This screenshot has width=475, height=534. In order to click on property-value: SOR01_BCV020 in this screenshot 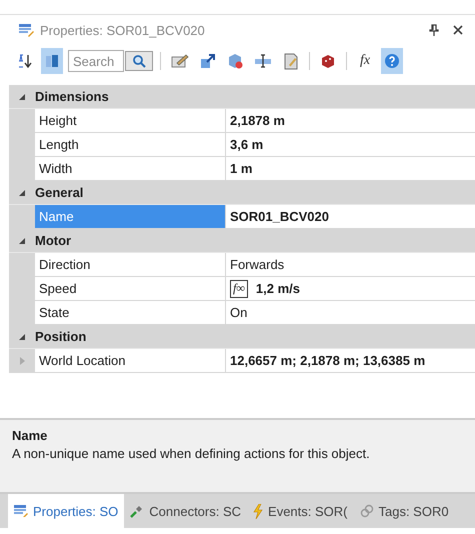, I will do `click(279, 216)`.